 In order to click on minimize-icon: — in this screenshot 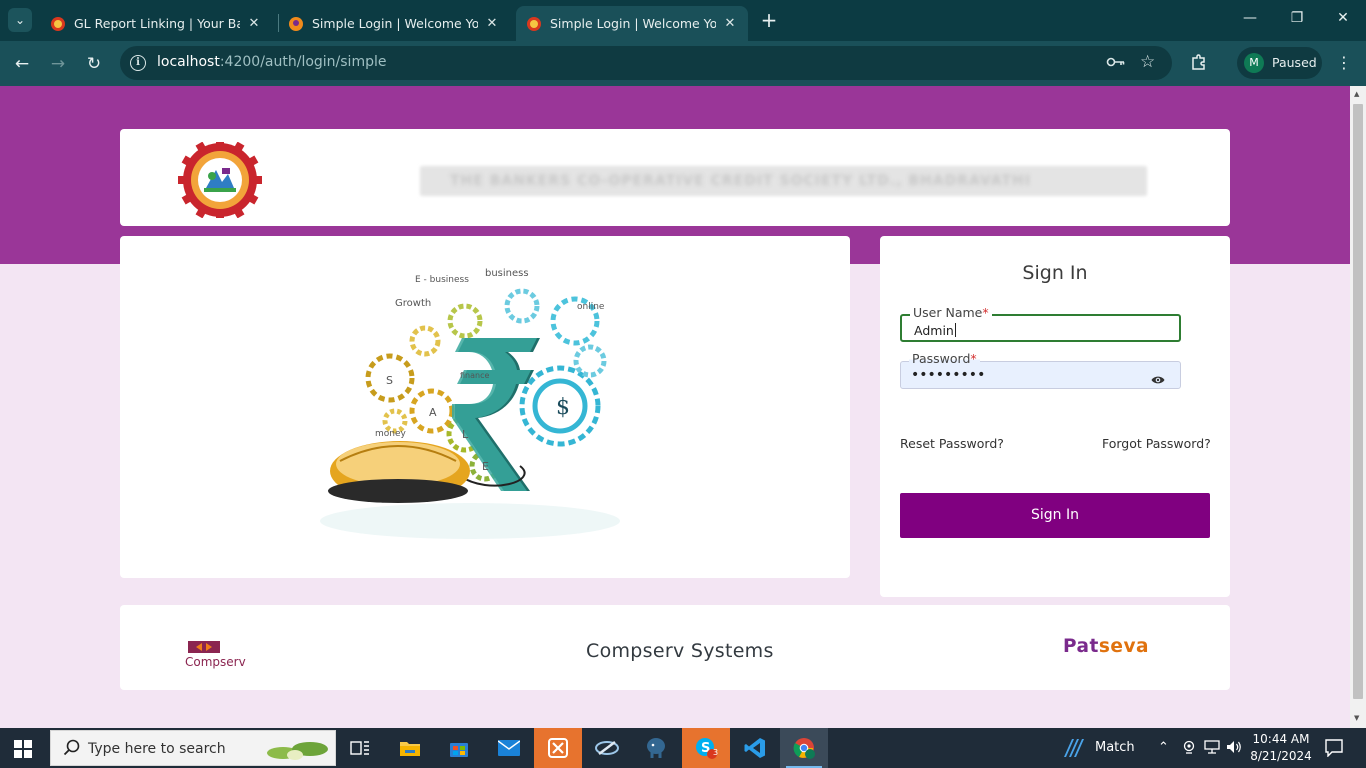, I will do `click(1250, 18)`.